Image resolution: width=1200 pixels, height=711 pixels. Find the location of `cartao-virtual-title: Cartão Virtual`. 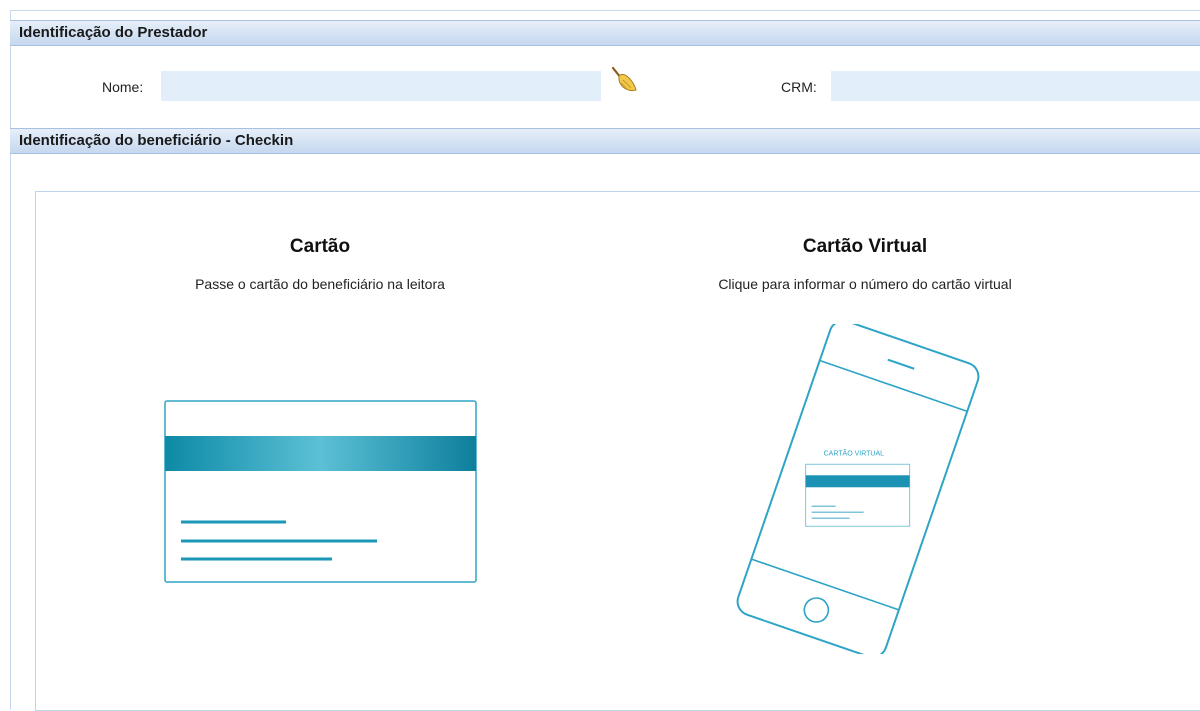

cartao-virtual-title: Cartão Virtual is located at coordinates (865, 246).